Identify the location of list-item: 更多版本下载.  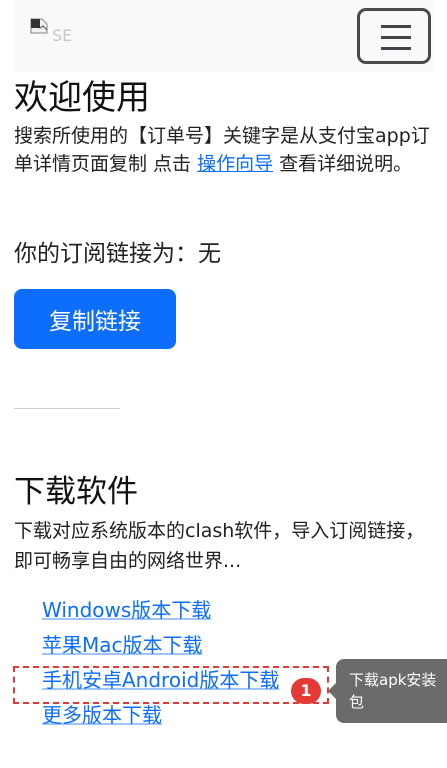
(160, 718).